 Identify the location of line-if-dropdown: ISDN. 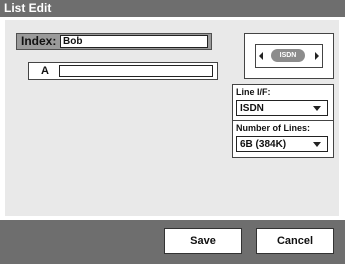
(282, 108).